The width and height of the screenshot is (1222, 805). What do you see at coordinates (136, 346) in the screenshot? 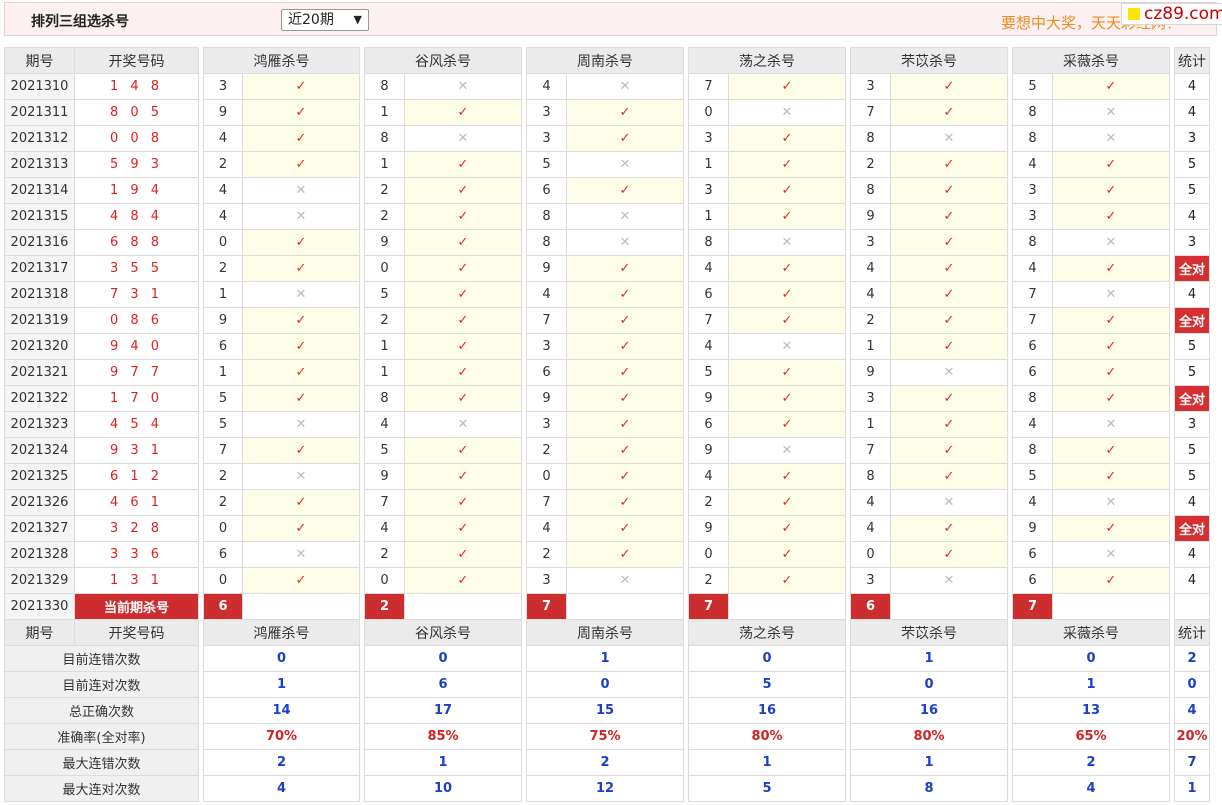
I see `draw-numbers-cell: 9 4 0` at bounding box center [136, 346].